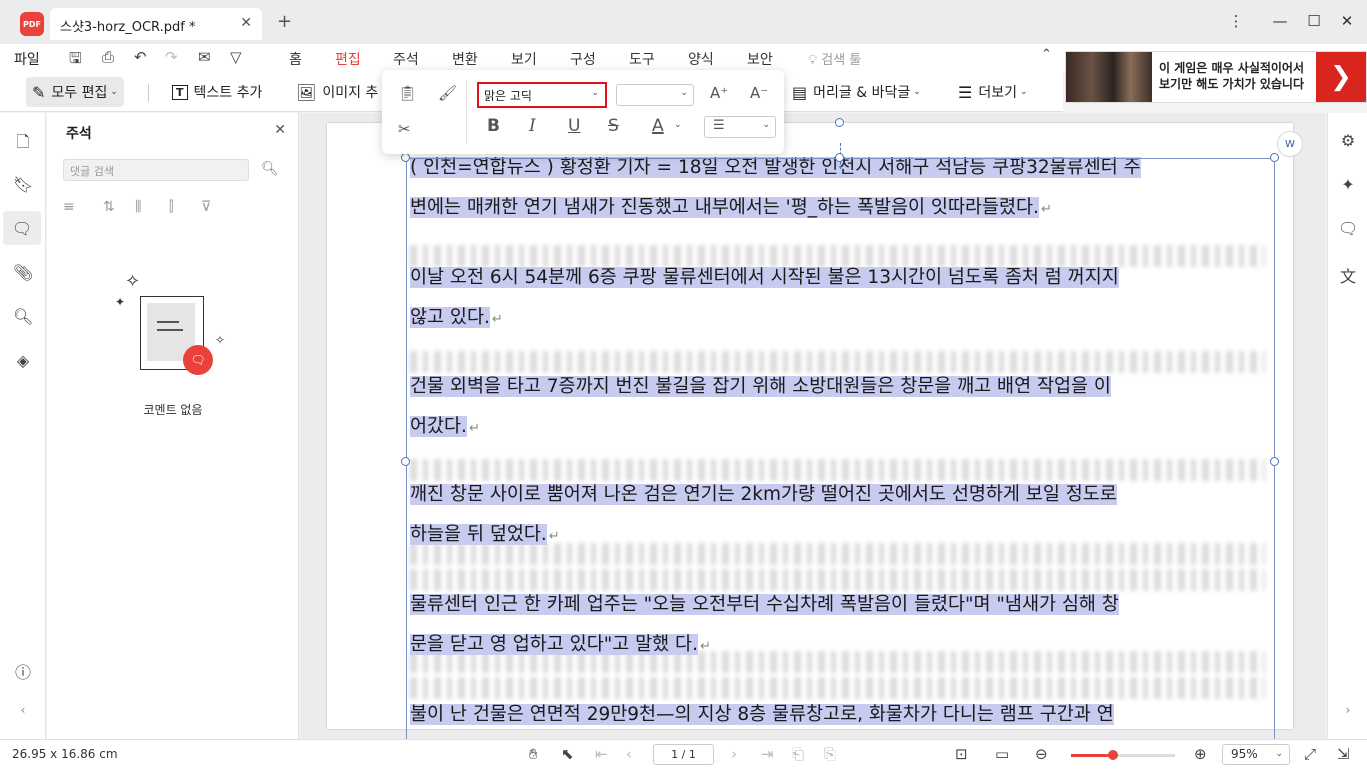 The image size is (1367, 769). I want to click on translate-badge-icon: W, so click(1290, 144).